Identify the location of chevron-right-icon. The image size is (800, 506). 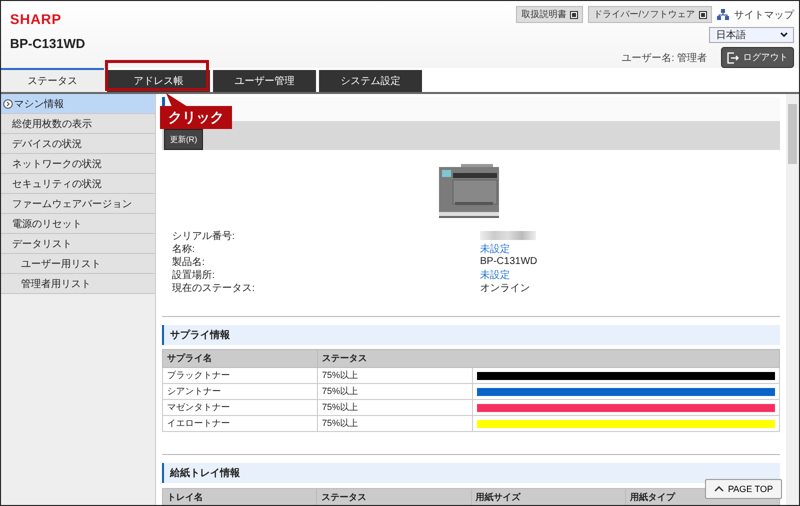
(8, 103).